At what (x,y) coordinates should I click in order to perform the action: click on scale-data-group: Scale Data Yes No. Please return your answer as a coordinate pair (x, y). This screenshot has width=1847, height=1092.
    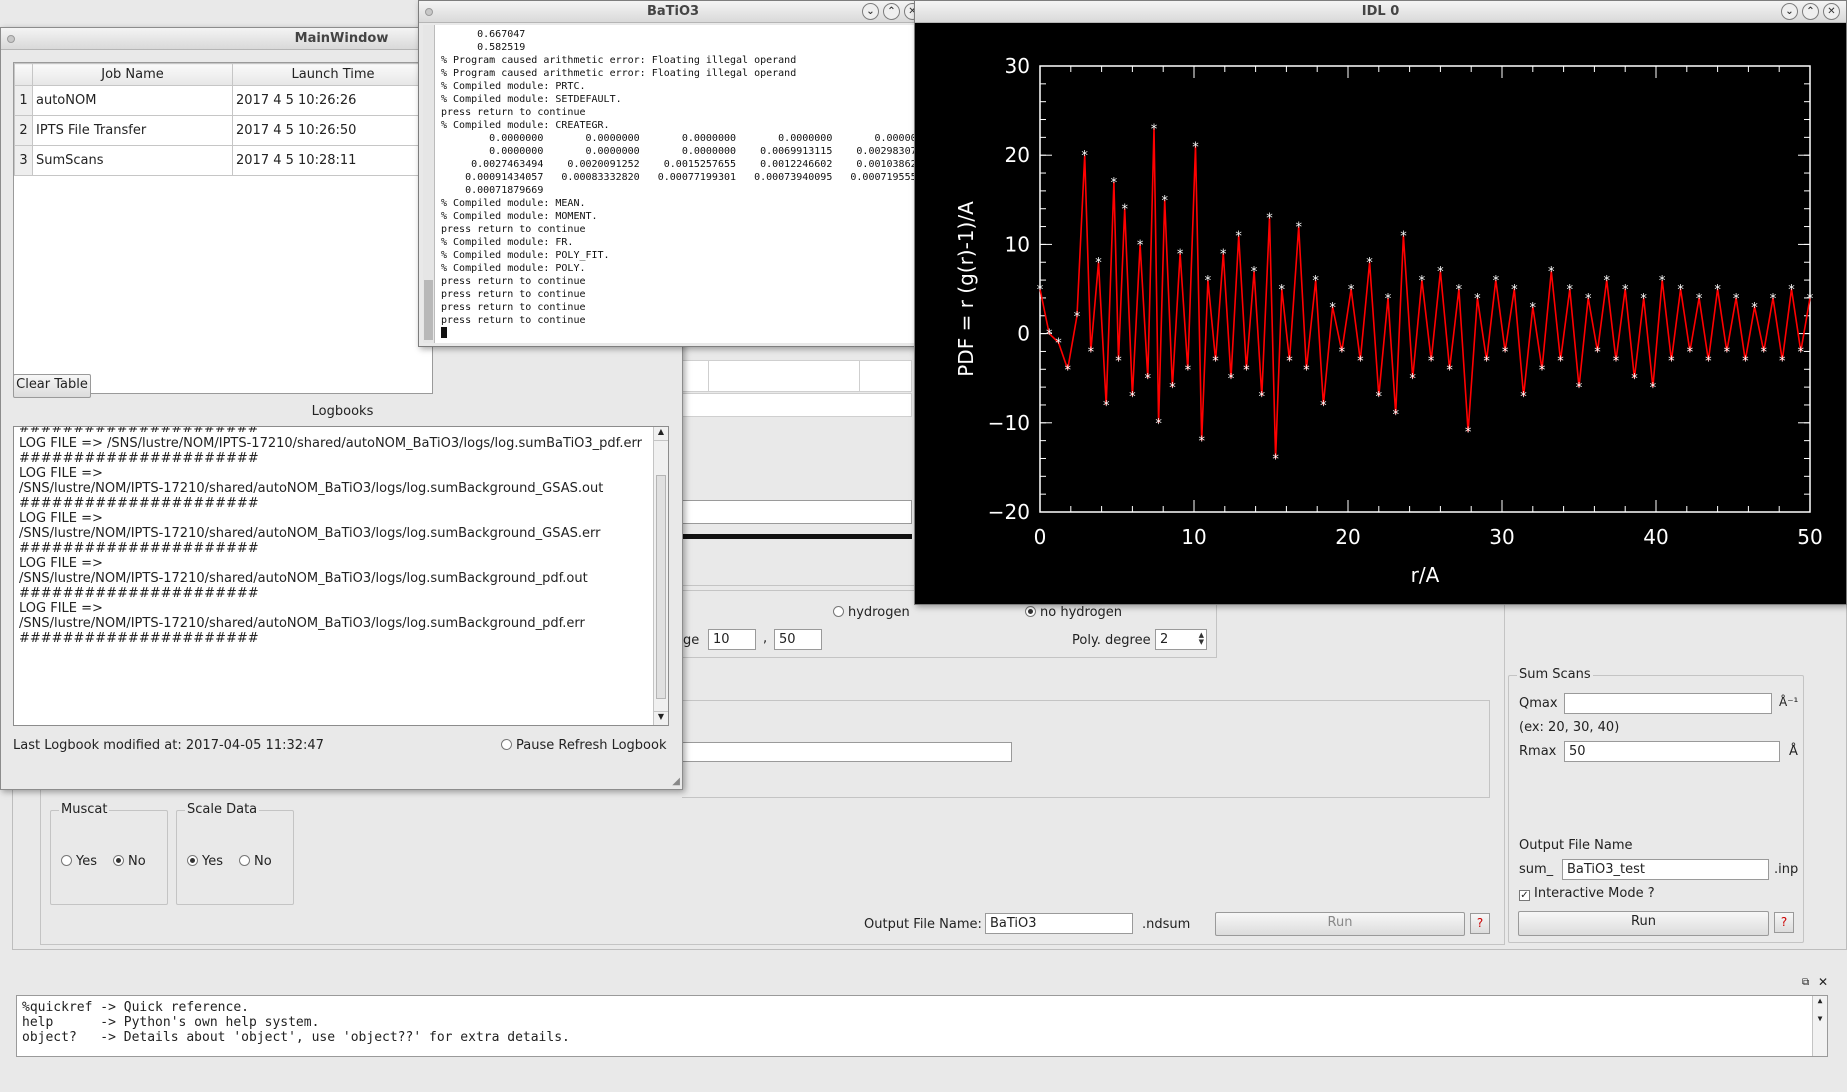
    Looking at the image, I should click on (235, 853).